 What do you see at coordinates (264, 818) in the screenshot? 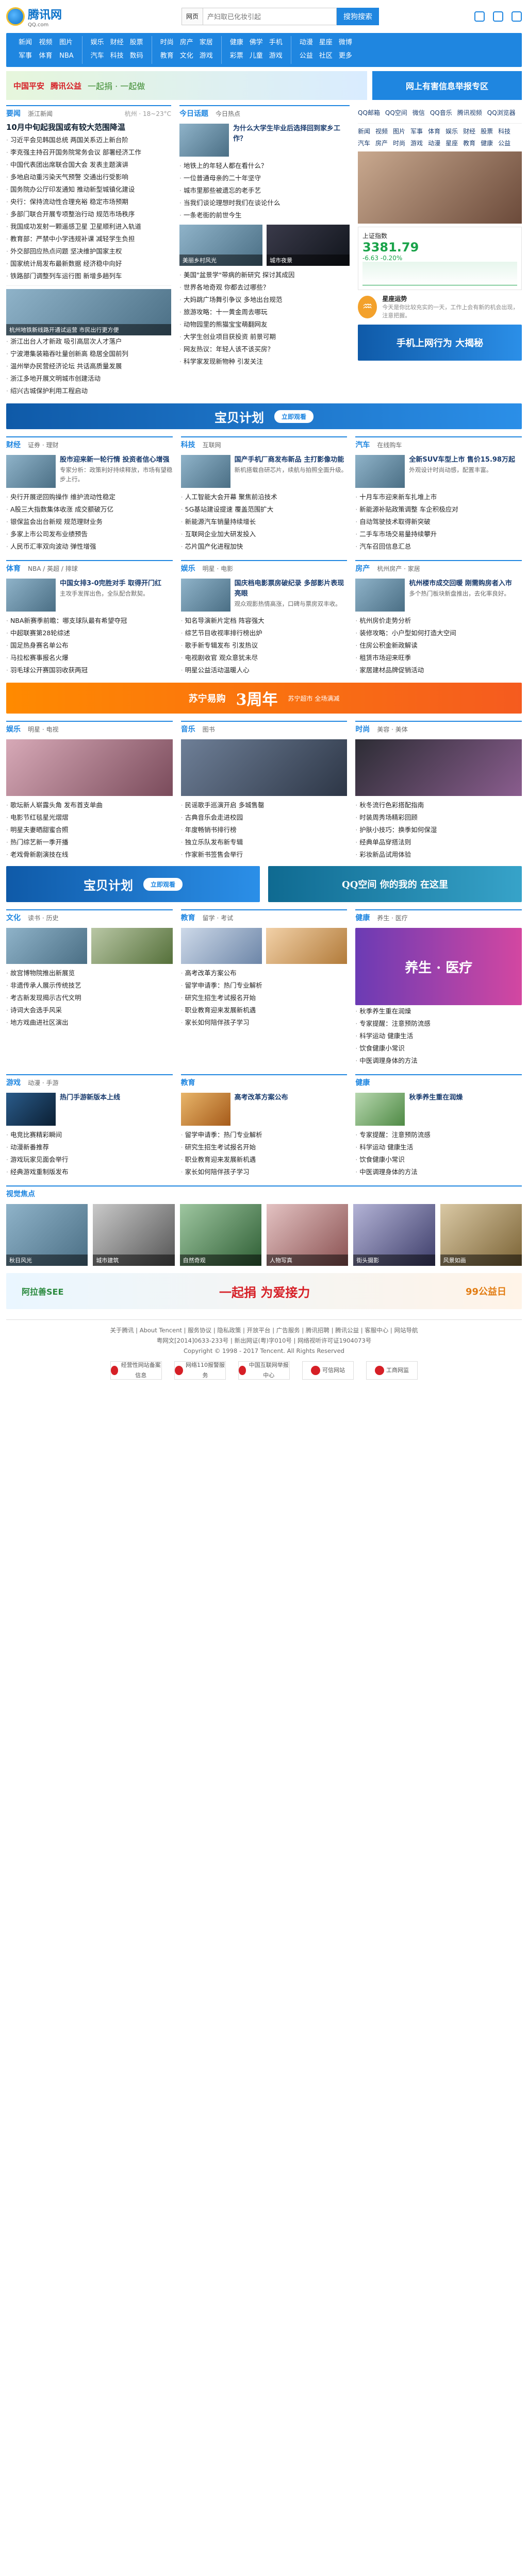
I see `list-item: 古典音乐会走进校园` at bounding box center [264, 818].